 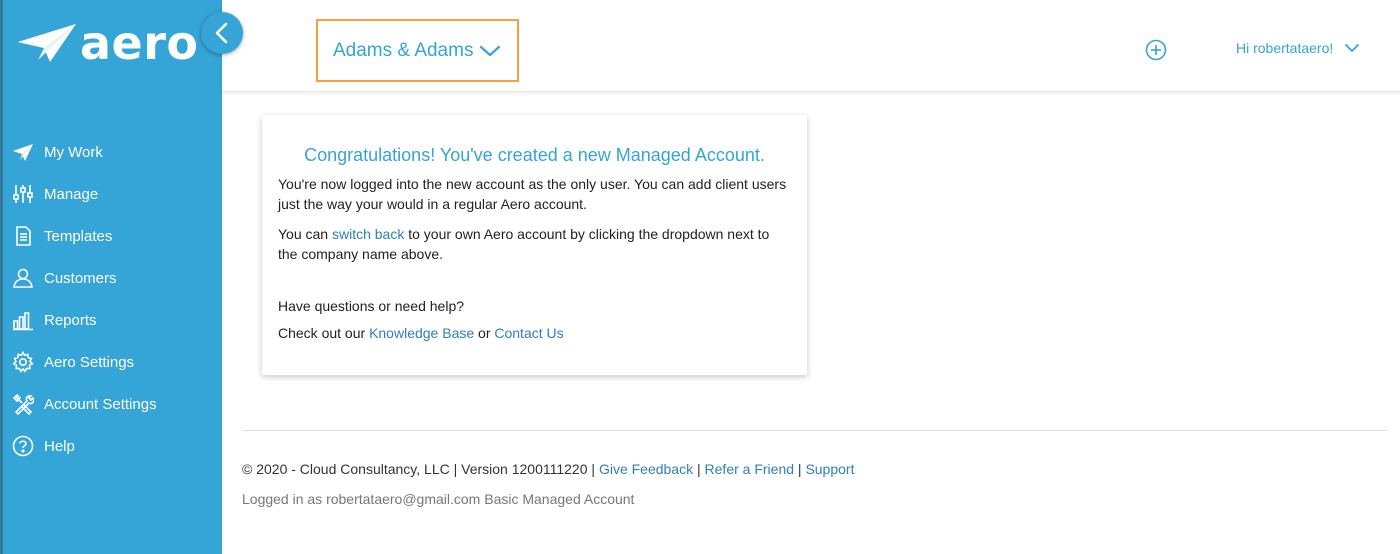 What do you see at coordinates (368, 234) in the screenshot?
I see `switch-back-link: switch back` at bounding box center [368, 234].